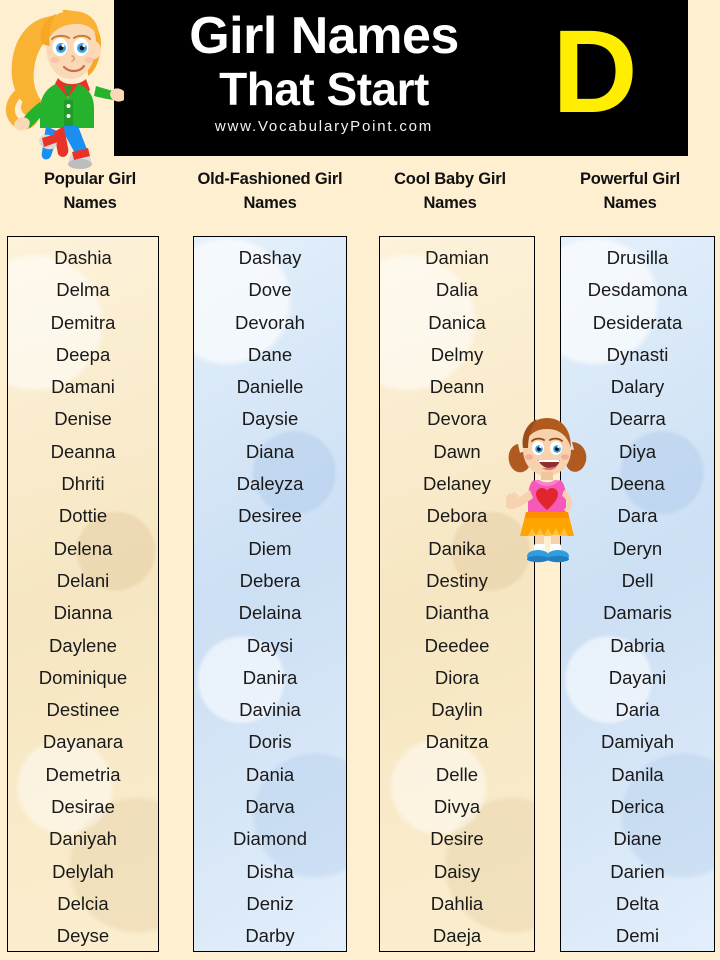 This screenshot has height=960, width=720. I want to click on name-list-item: Desiree, so click(270, 516).